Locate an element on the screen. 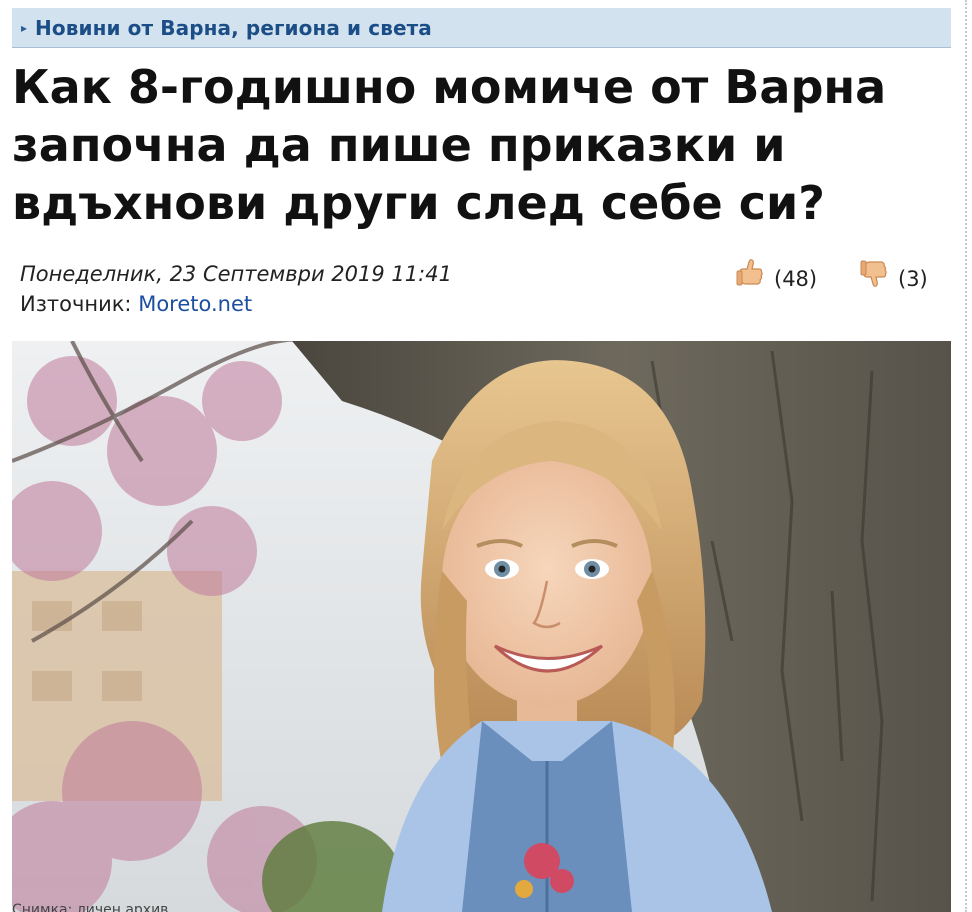 The height and width of the screenshot is (912, 972). source-link: Moreto.net is located at coordinates (195, 304).